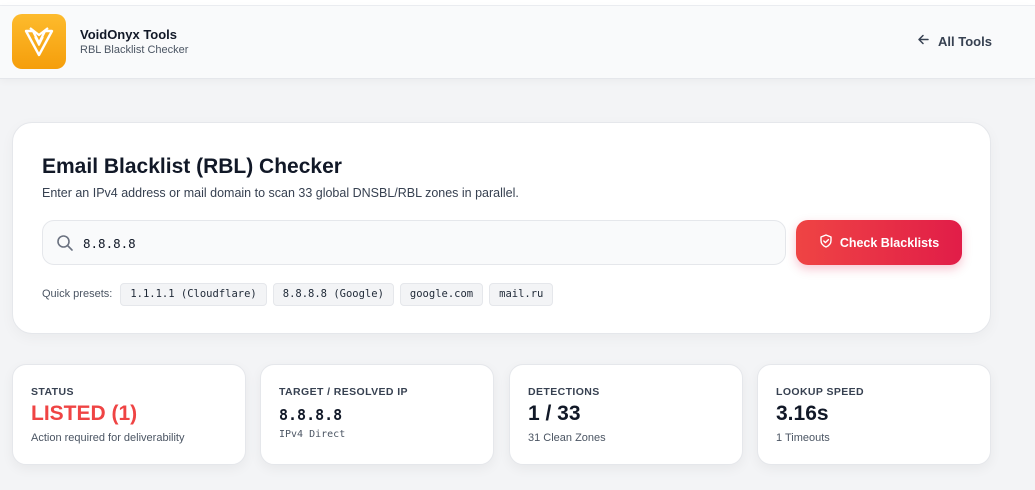 The width and height of the screenshot is (1035, 490). What do you see at coordinates (803, 438) in the screenshot?
I see `lookup-speed-note: 1 Timeouts` at bounding box center [803, 438].